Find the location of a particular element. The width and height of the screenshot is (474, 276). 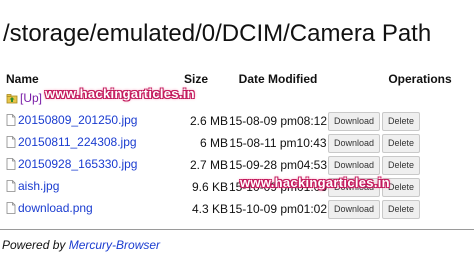

file-link: 20150928_165330.jpg is located at coordinates (77, 164).